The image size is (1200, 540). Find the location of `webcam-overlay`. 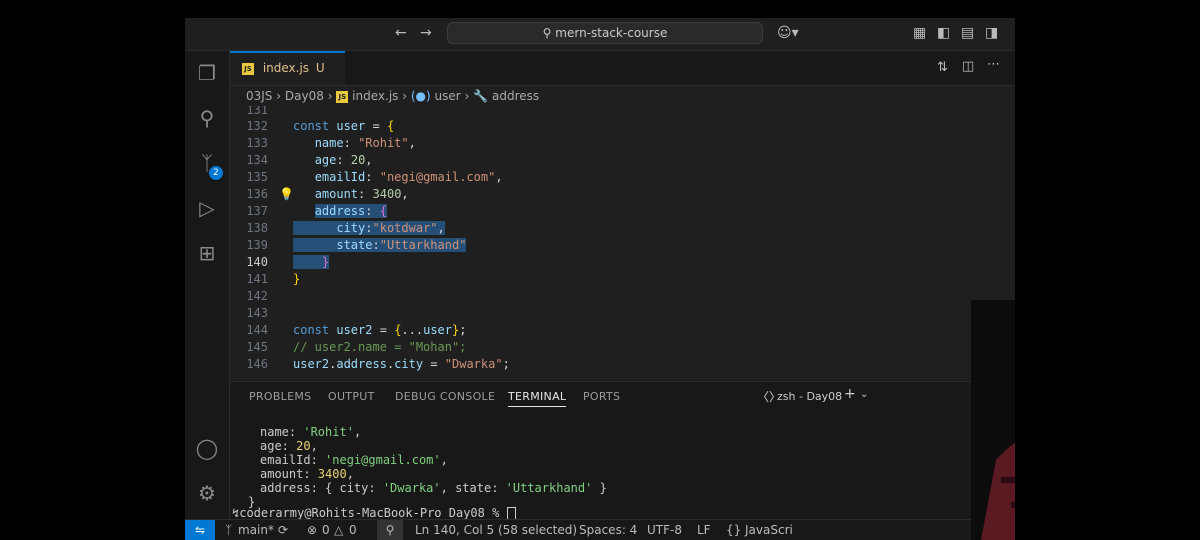

webcam-overlay is located at coordinates (993, 420).